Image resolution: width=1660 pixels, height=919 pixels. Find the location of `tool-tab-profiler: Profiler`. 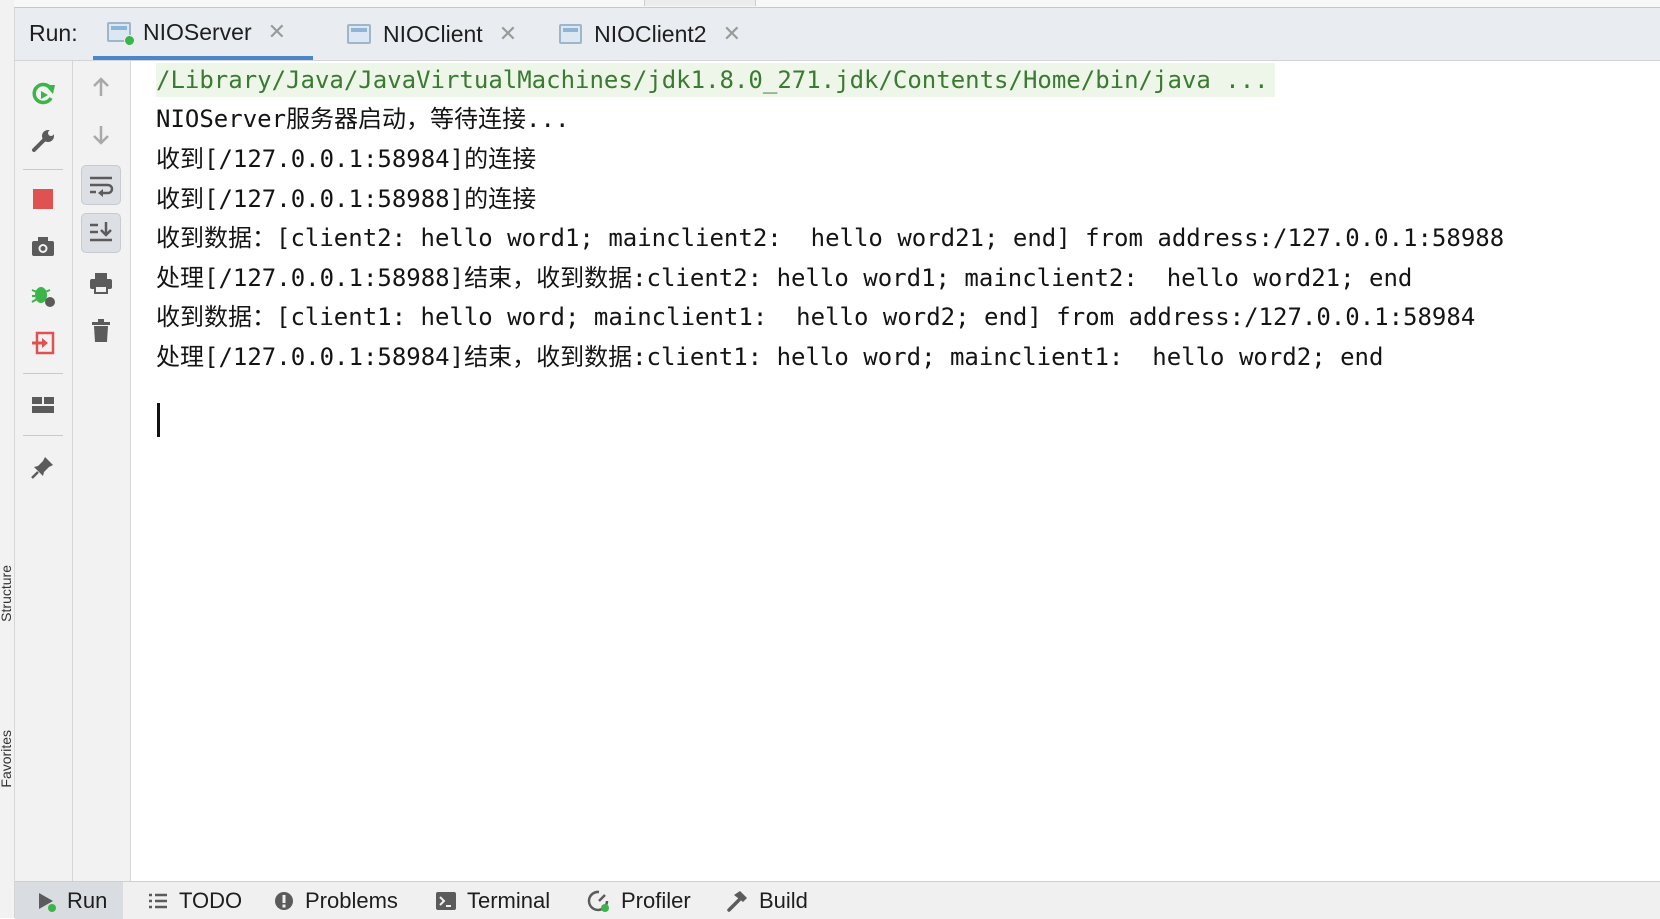

tool-tab-profiler: Profiler is located at coordinates (639, 900).